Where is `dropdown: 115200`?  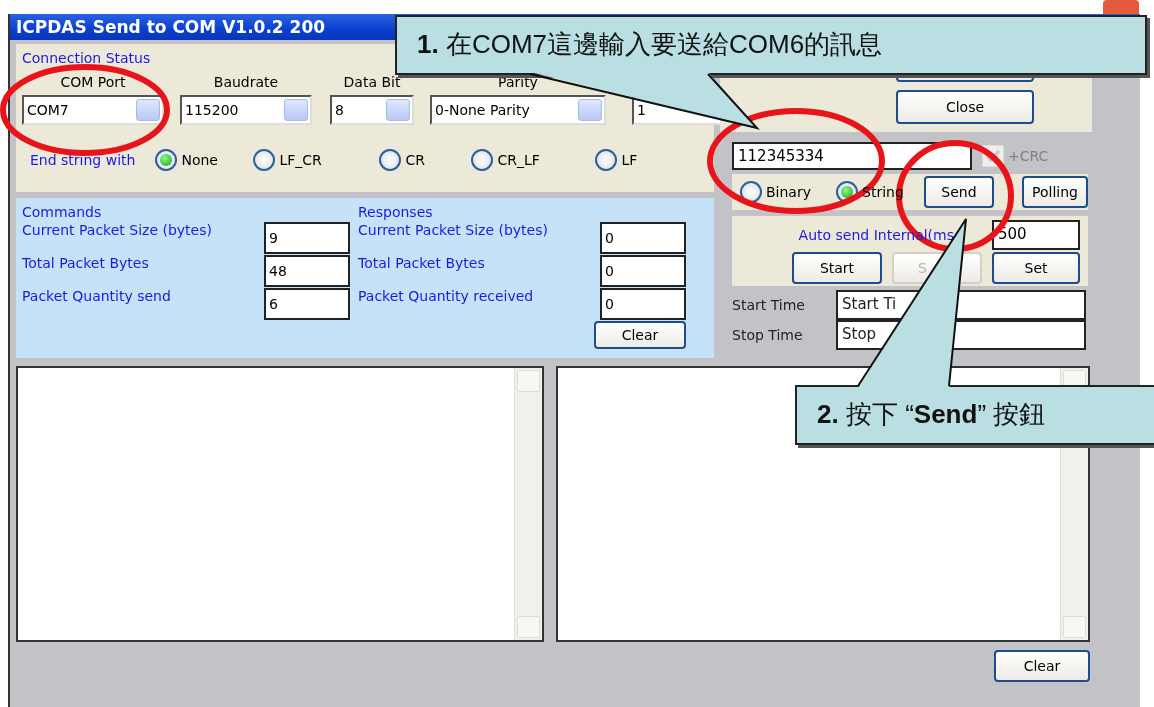 dropdown: 115200 is located at coordinates (246, 110).